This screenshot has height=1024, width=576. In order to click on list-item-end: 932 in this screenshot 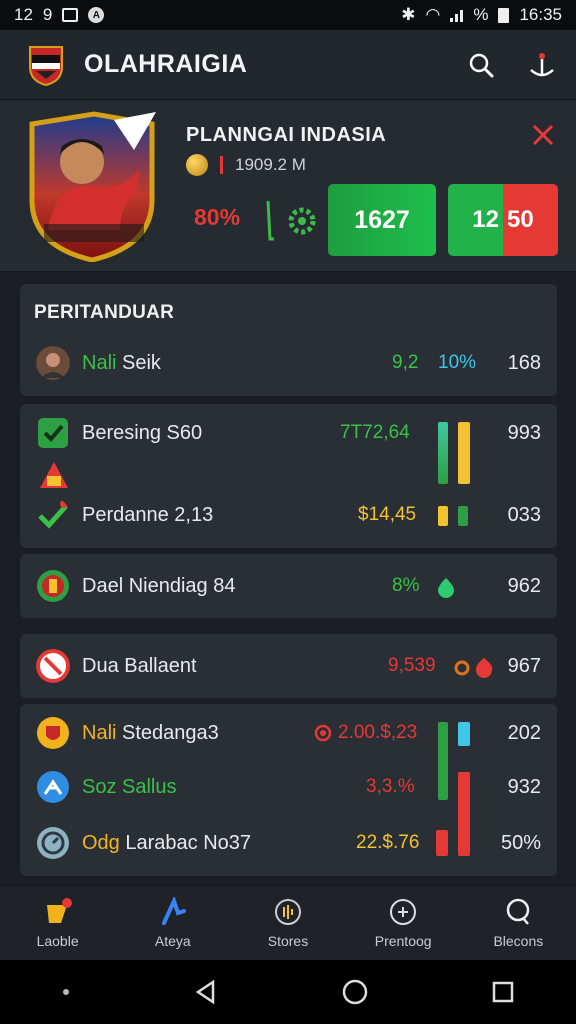, I will do `click(524, 786)`.